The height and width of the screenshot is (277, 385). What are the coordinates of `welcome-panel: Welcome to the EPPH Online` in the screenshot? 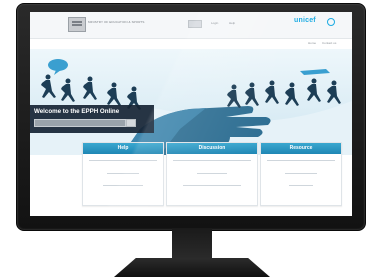 It's located at (92, 119).